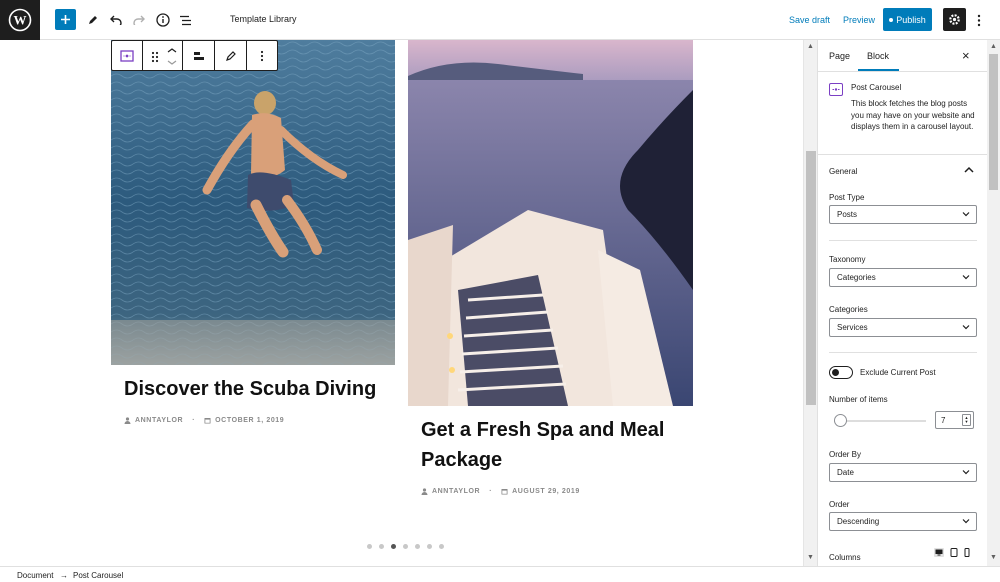 The width and height of the screenshot is (1000, 582). What do you see at coordinates (939, 552) in the screenshot?
I see `desktop-icon` at bounding box center [939, 552].